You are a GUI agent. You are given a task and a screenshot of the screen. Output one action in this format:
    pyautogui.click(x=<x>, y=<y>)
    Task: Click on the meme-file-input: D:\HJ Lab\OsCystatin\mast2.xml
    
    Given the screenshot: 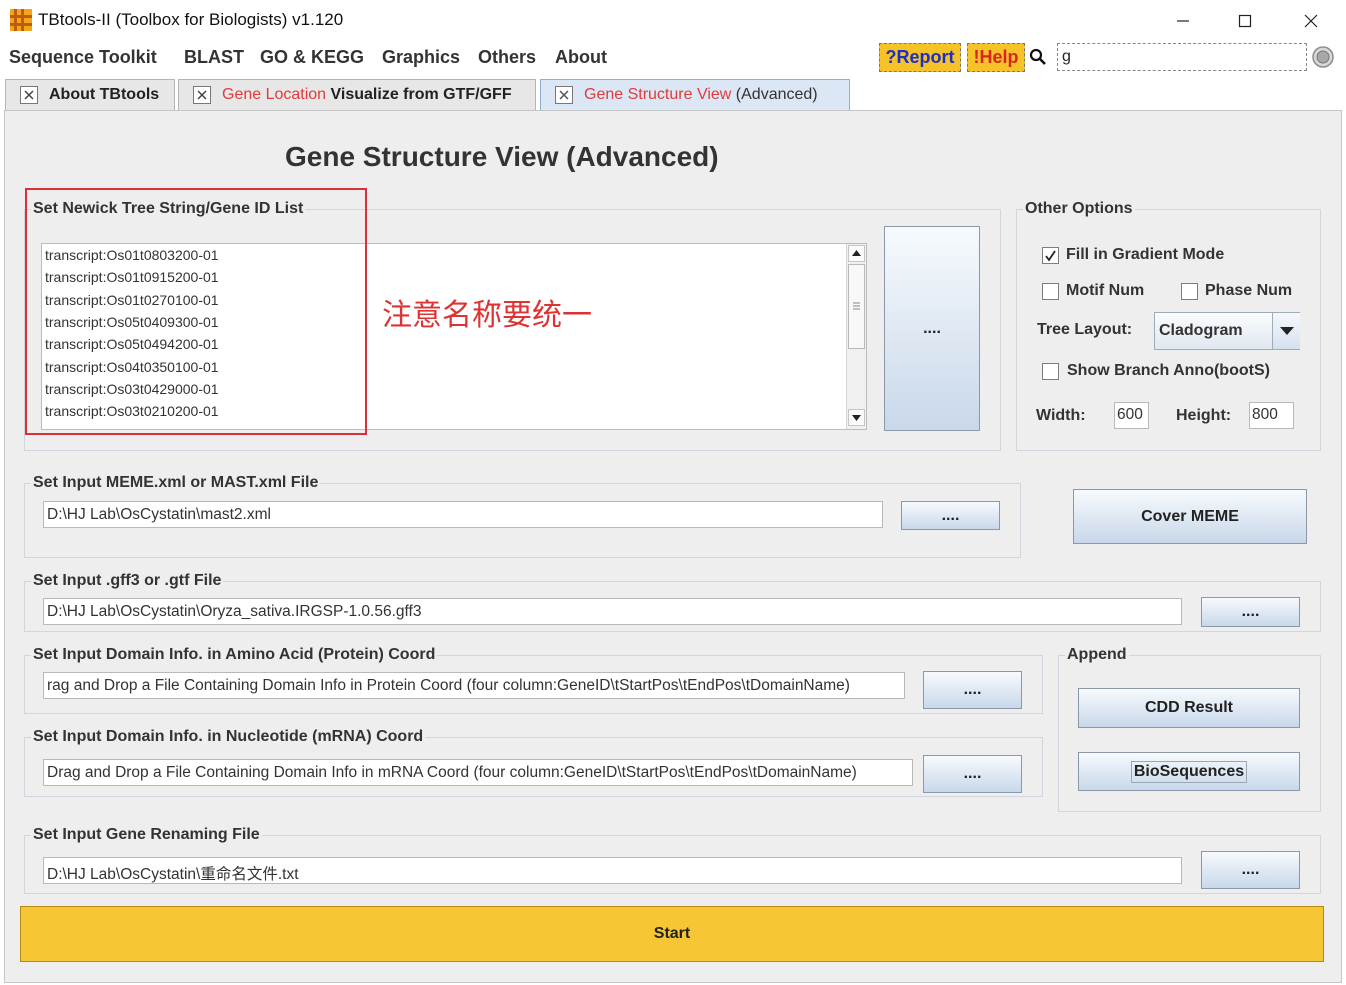 What is the action you would take?
    pyautogui.click(x=463, y=514)
    